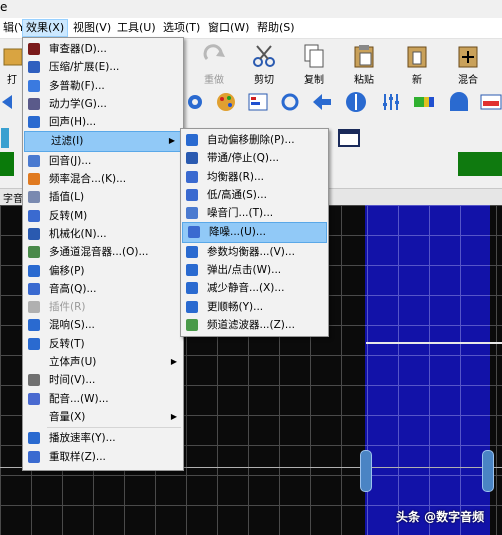 The width and height of the screenshot is (502, 535). What do you see at coordinates (34, 122) in the screenshot?
I see `echo-icon` at bounding box center [34, 122].